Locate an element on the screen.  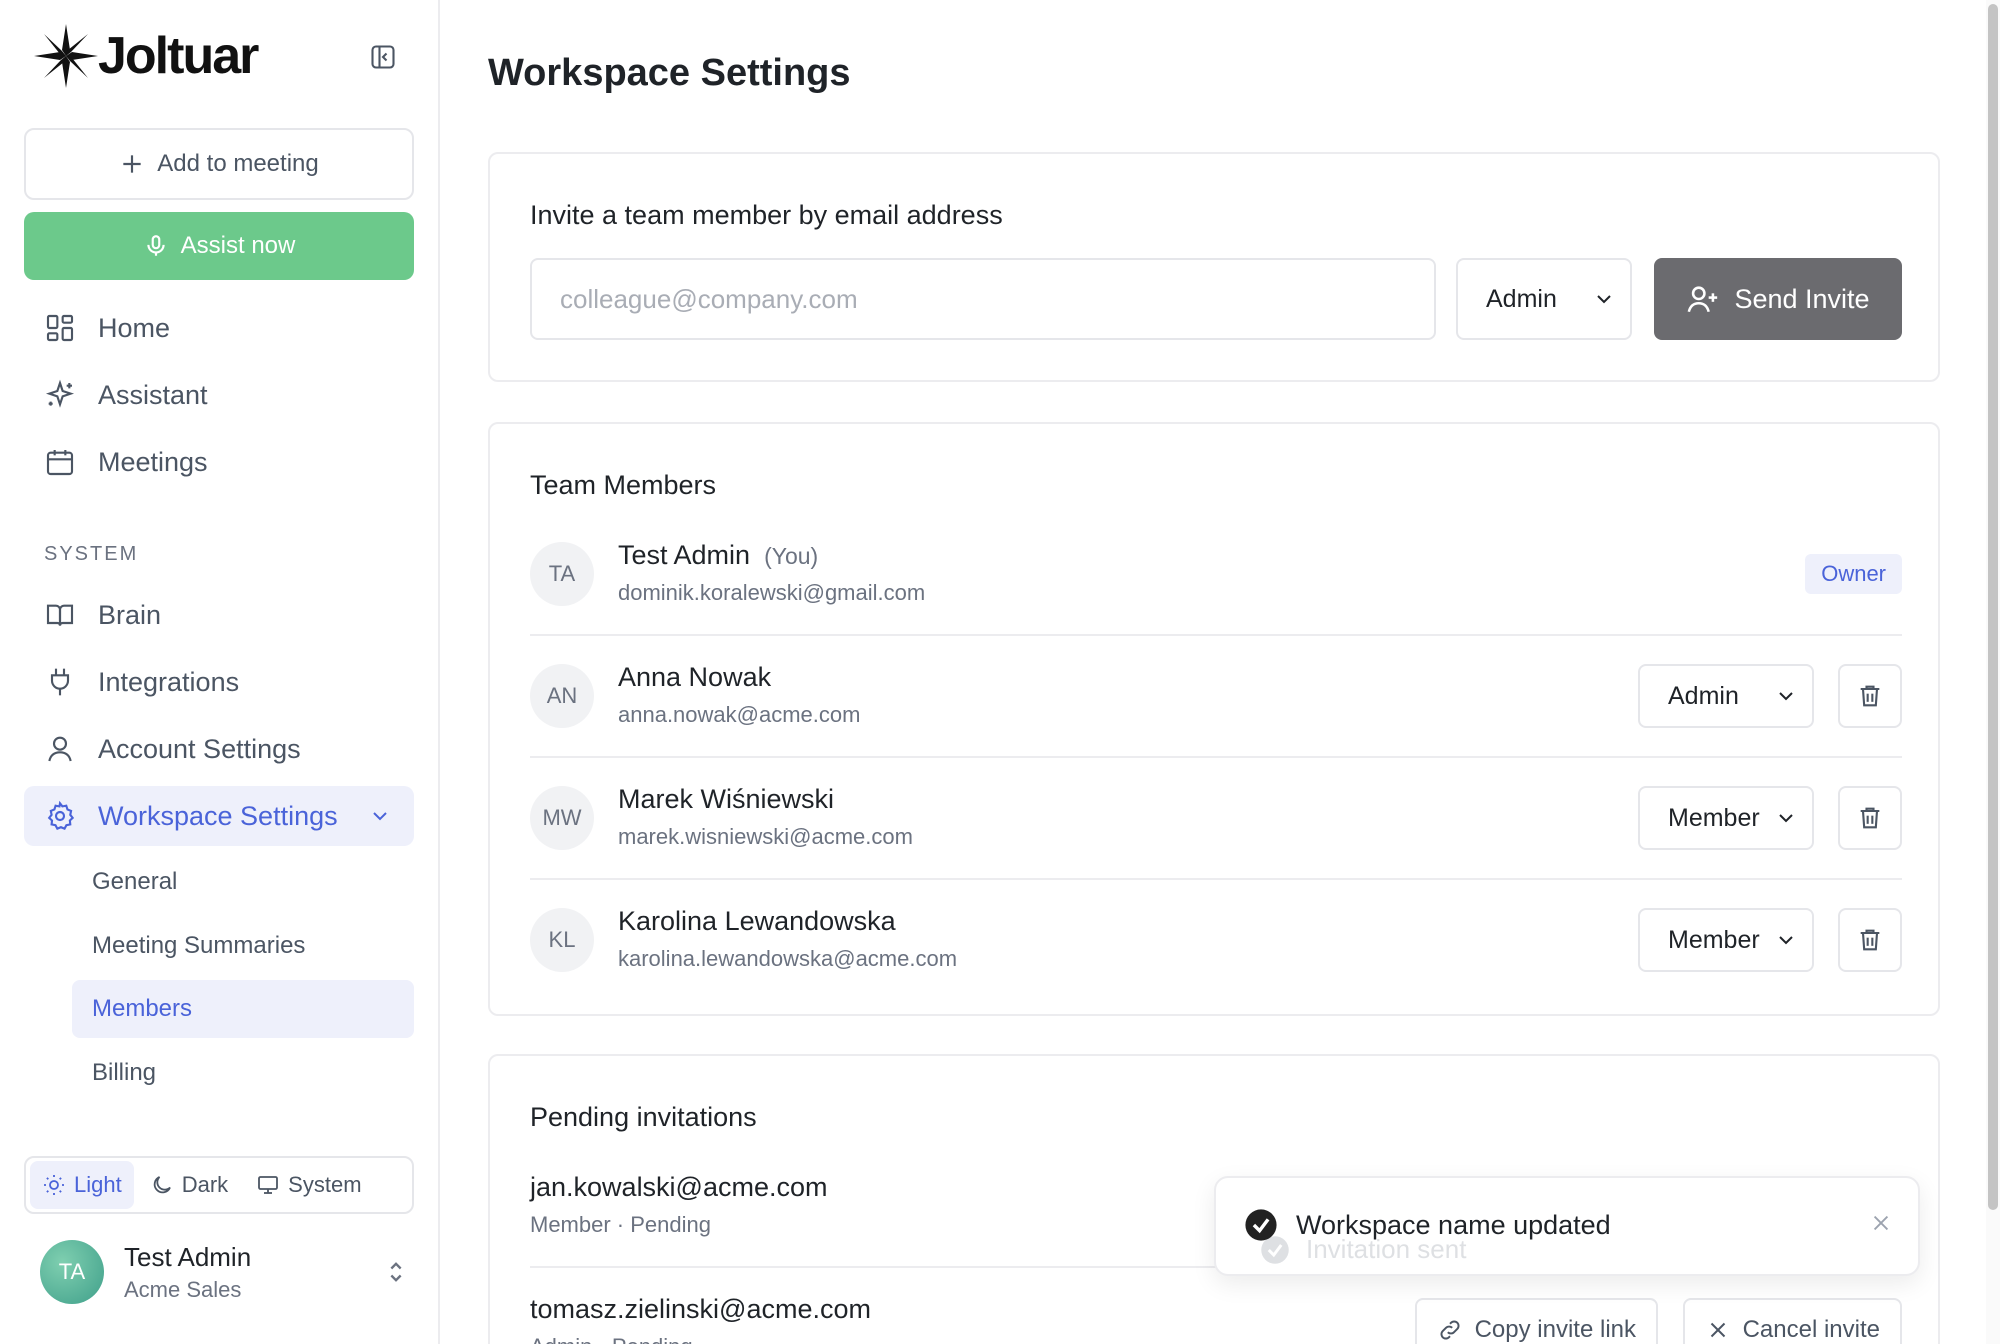
copy-invite-link-button: Copy invite link is located at coordinates (1536, 1321).